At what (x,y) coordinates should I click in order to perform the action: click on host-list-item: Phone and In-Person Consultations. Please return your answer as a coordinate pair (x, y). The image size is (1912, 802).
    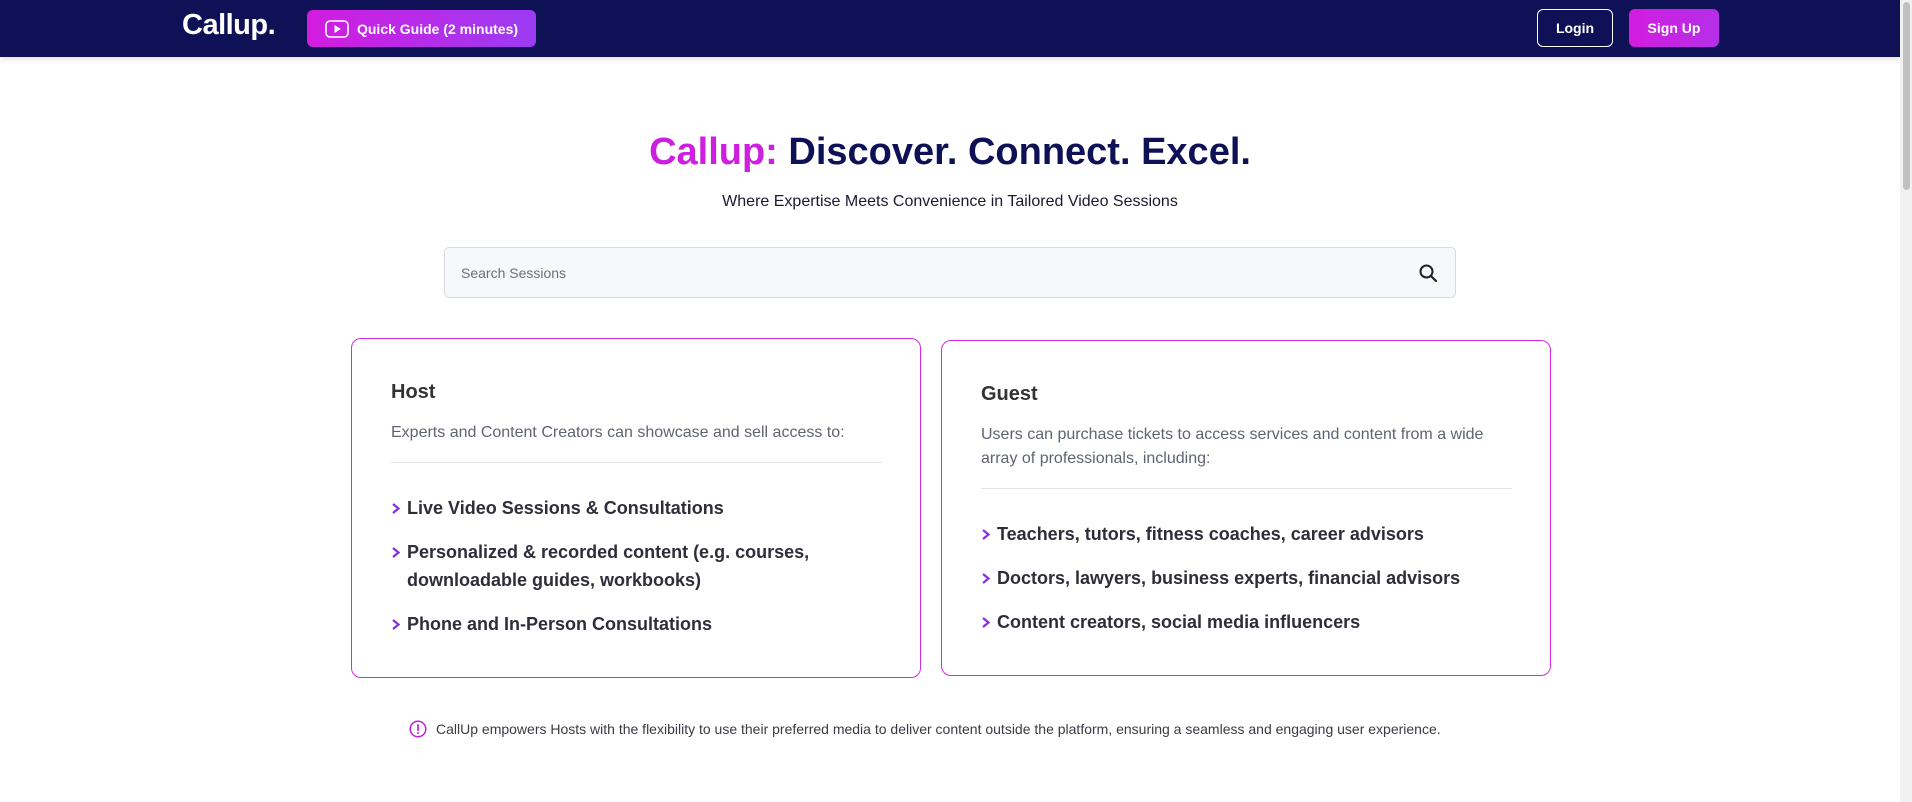
    Looking at the image, I should click on (626, 624).